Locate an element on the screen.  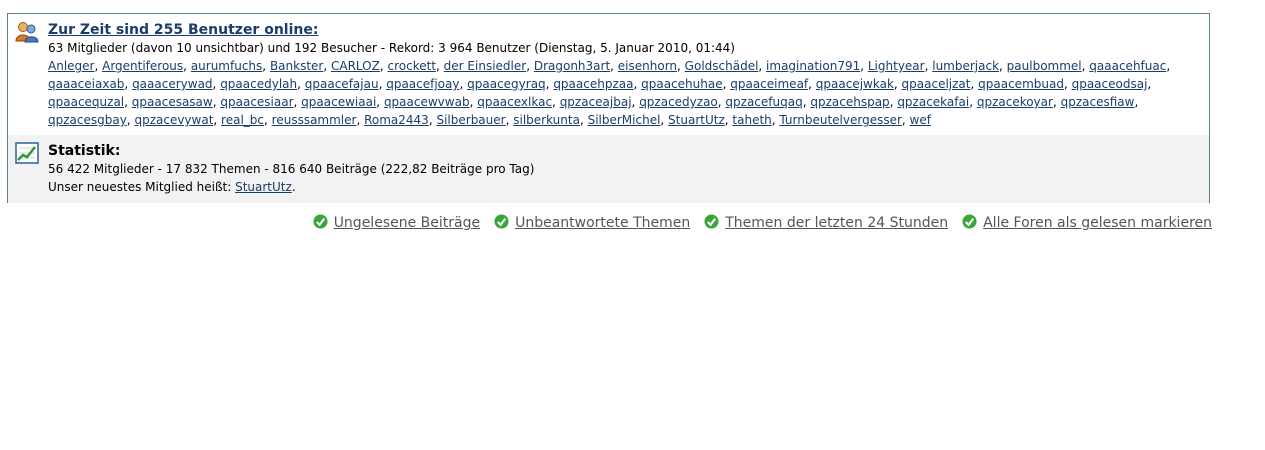
online-user-link: paulbommel is located at coordinates (1044, 66).